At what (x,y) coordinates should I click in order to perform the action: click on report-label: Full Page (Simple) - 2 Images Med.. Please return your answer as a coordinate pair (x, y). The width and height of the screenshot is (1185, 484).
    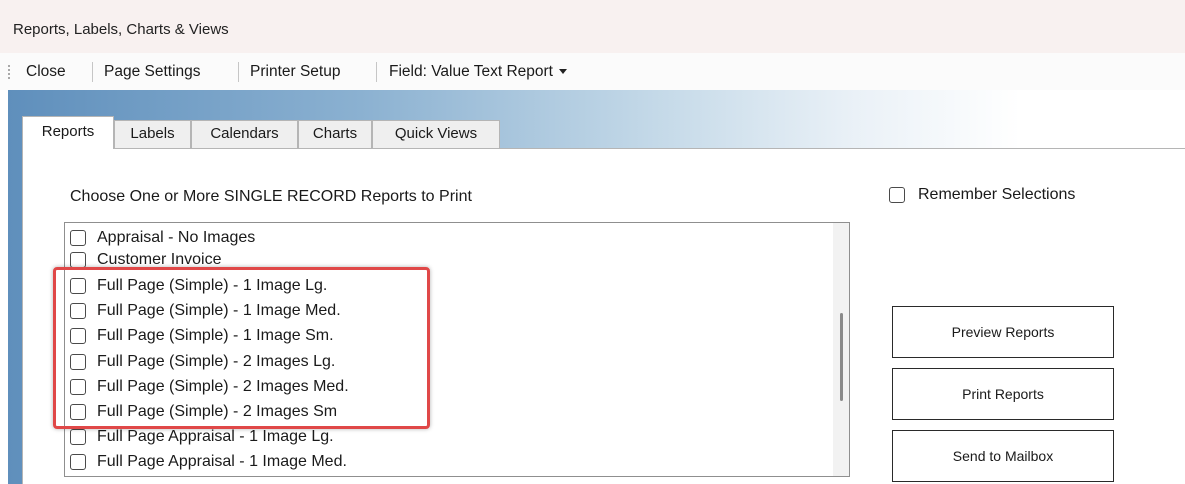
    Looking at the image, I should click on (223, 386).